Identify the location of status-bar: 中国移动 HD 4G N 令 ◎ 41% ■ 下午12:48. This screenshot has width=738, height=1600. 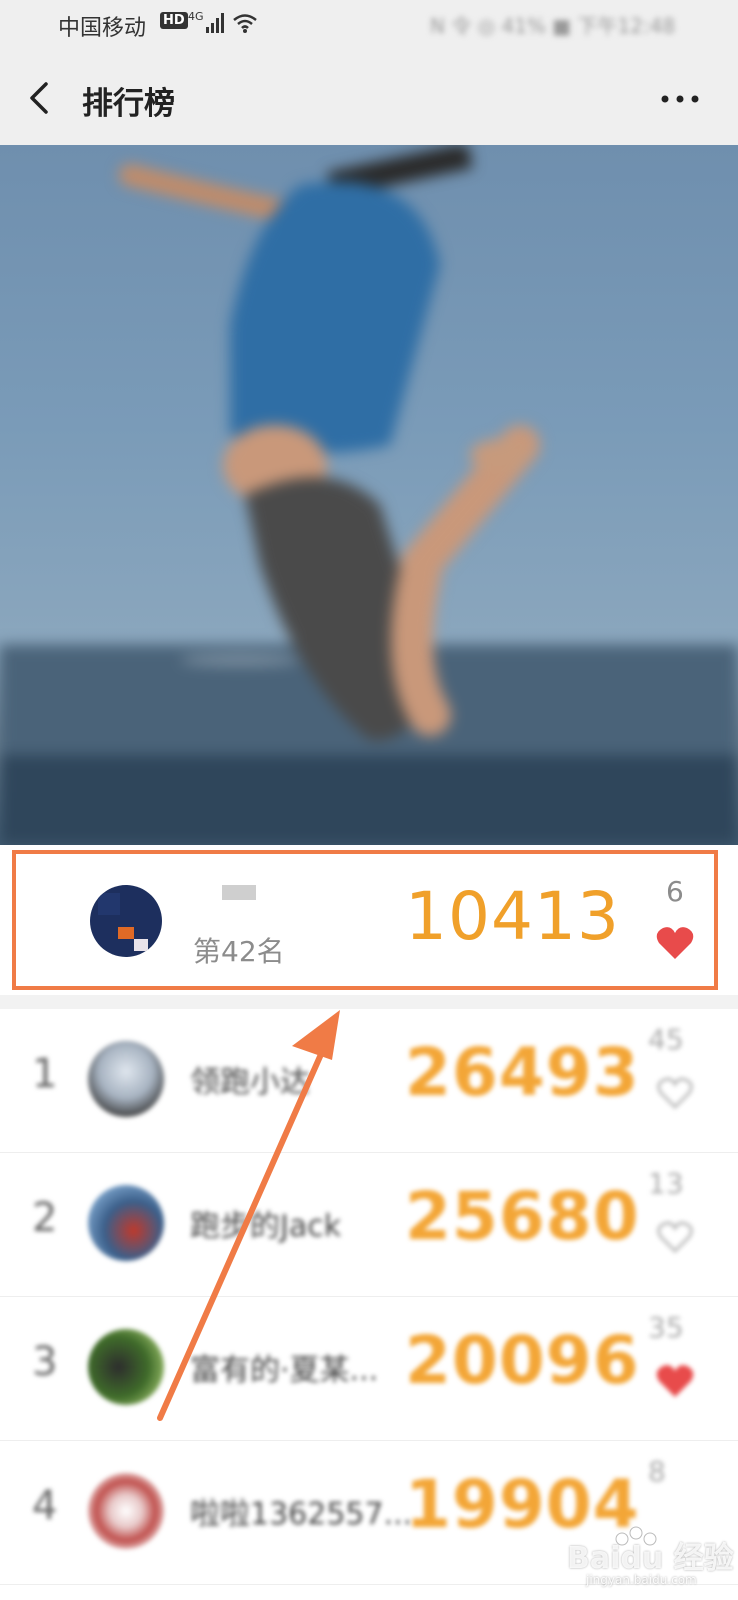
(369, 25).